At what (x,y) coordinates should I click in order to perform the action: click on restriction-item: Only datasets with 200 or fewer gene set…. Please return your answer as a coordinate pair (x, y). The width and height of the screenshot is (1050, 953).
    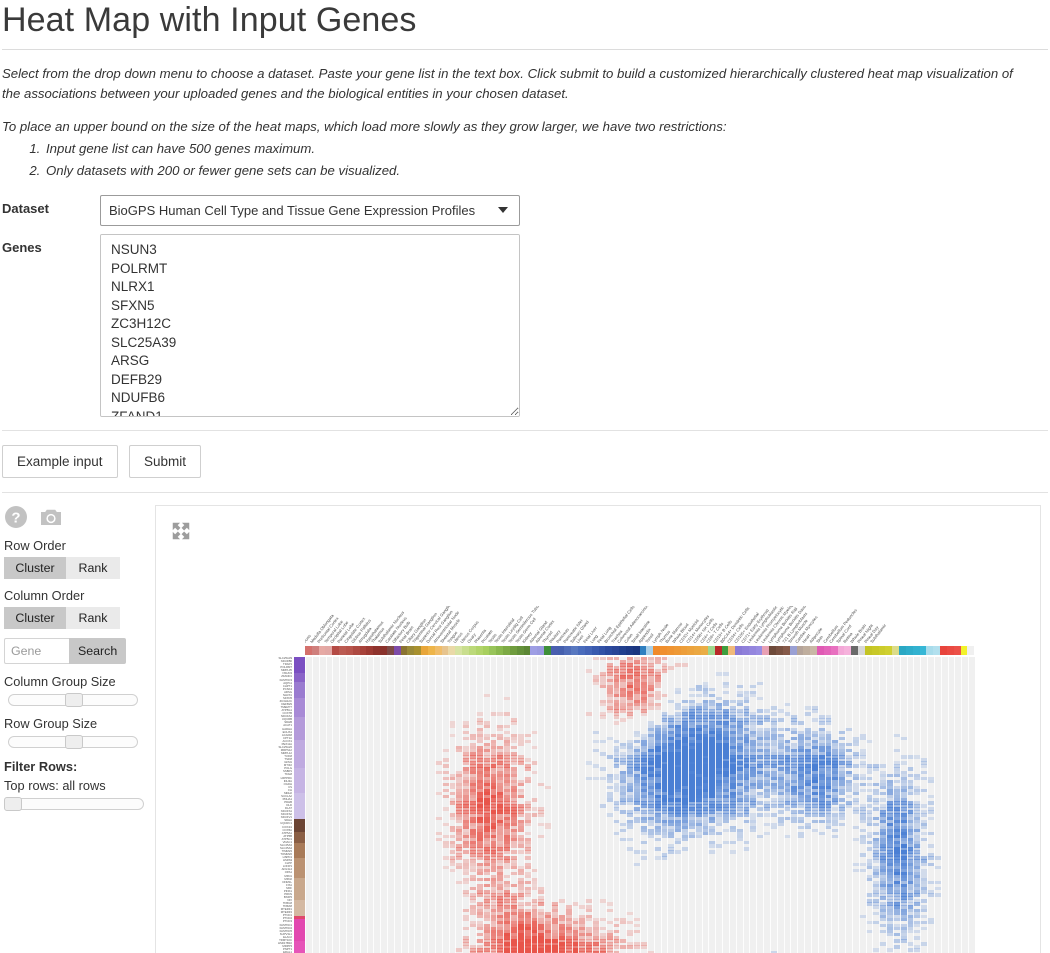
    Looking at the image, I should click on (547, 170).